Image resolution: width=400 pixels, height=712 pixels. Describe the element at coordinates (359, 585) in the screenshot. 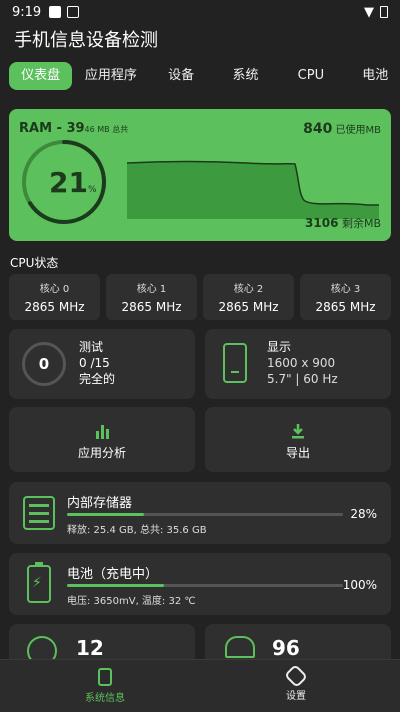

I see `battery-percent: 100%` at that location.